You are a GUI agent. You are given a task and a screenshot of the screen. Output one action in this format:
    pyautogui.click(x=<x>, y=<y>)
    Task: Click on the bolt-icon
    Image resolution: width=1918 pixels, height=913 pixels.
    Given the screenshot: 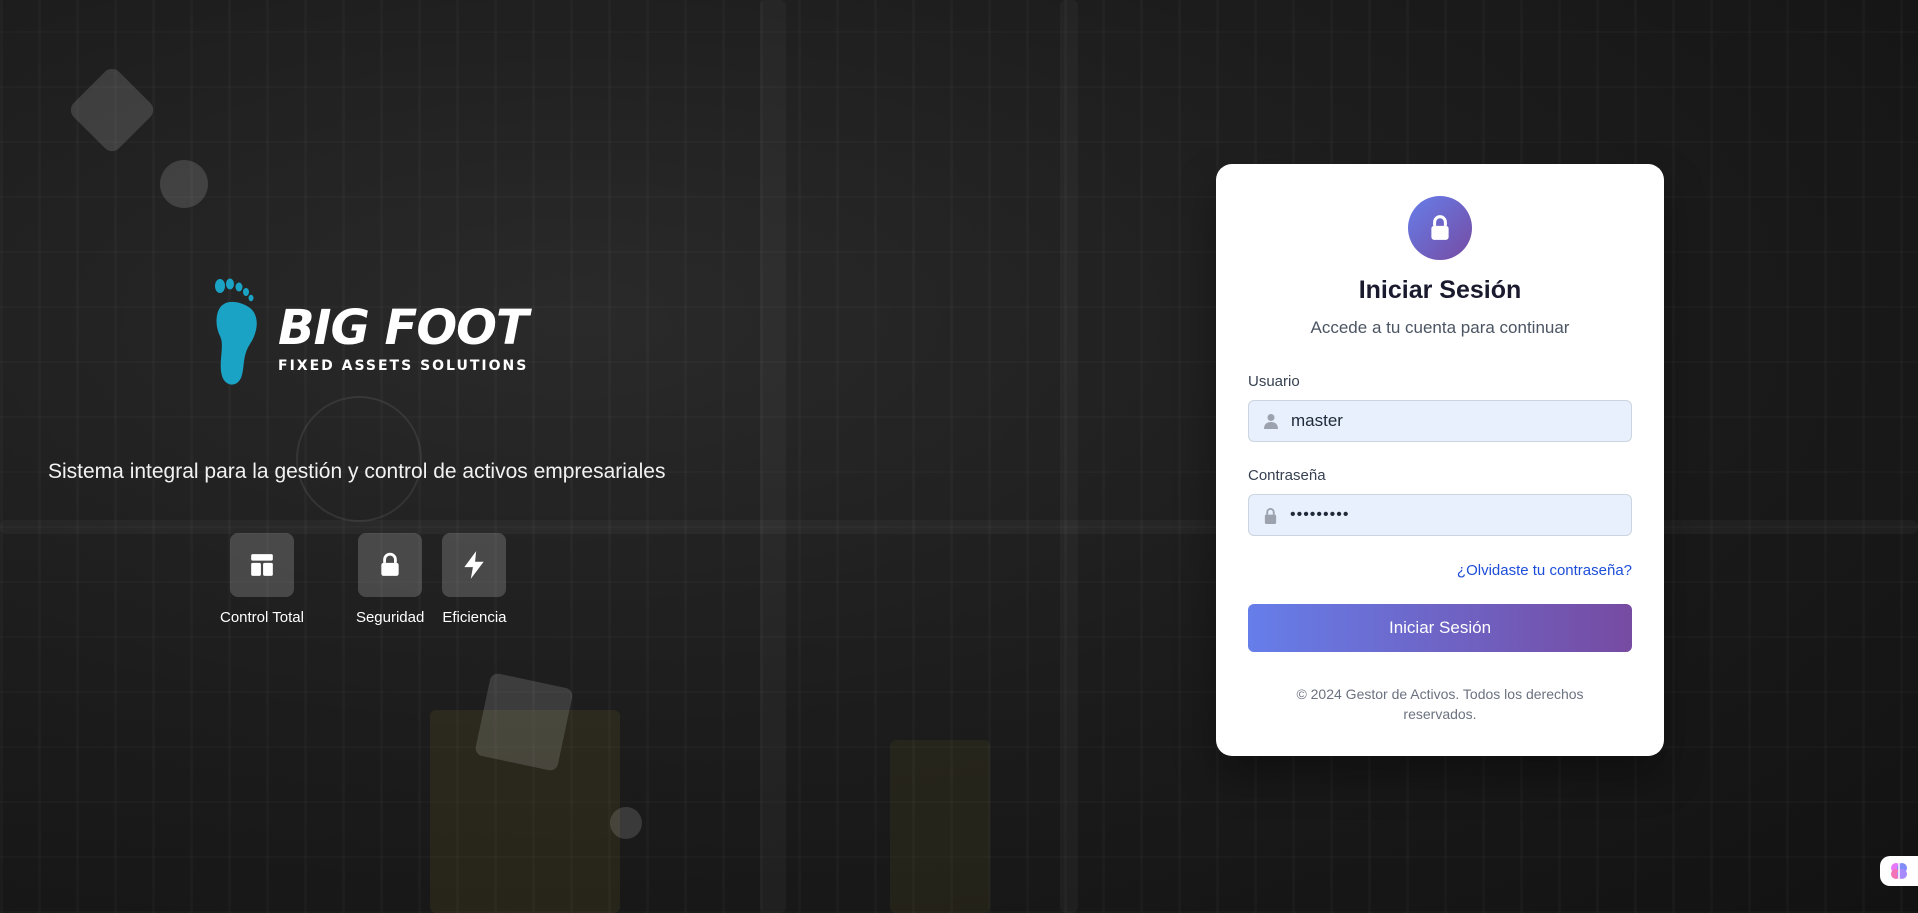 What is the action you would take?
    pyautogui.click(x=474, y=565)
    